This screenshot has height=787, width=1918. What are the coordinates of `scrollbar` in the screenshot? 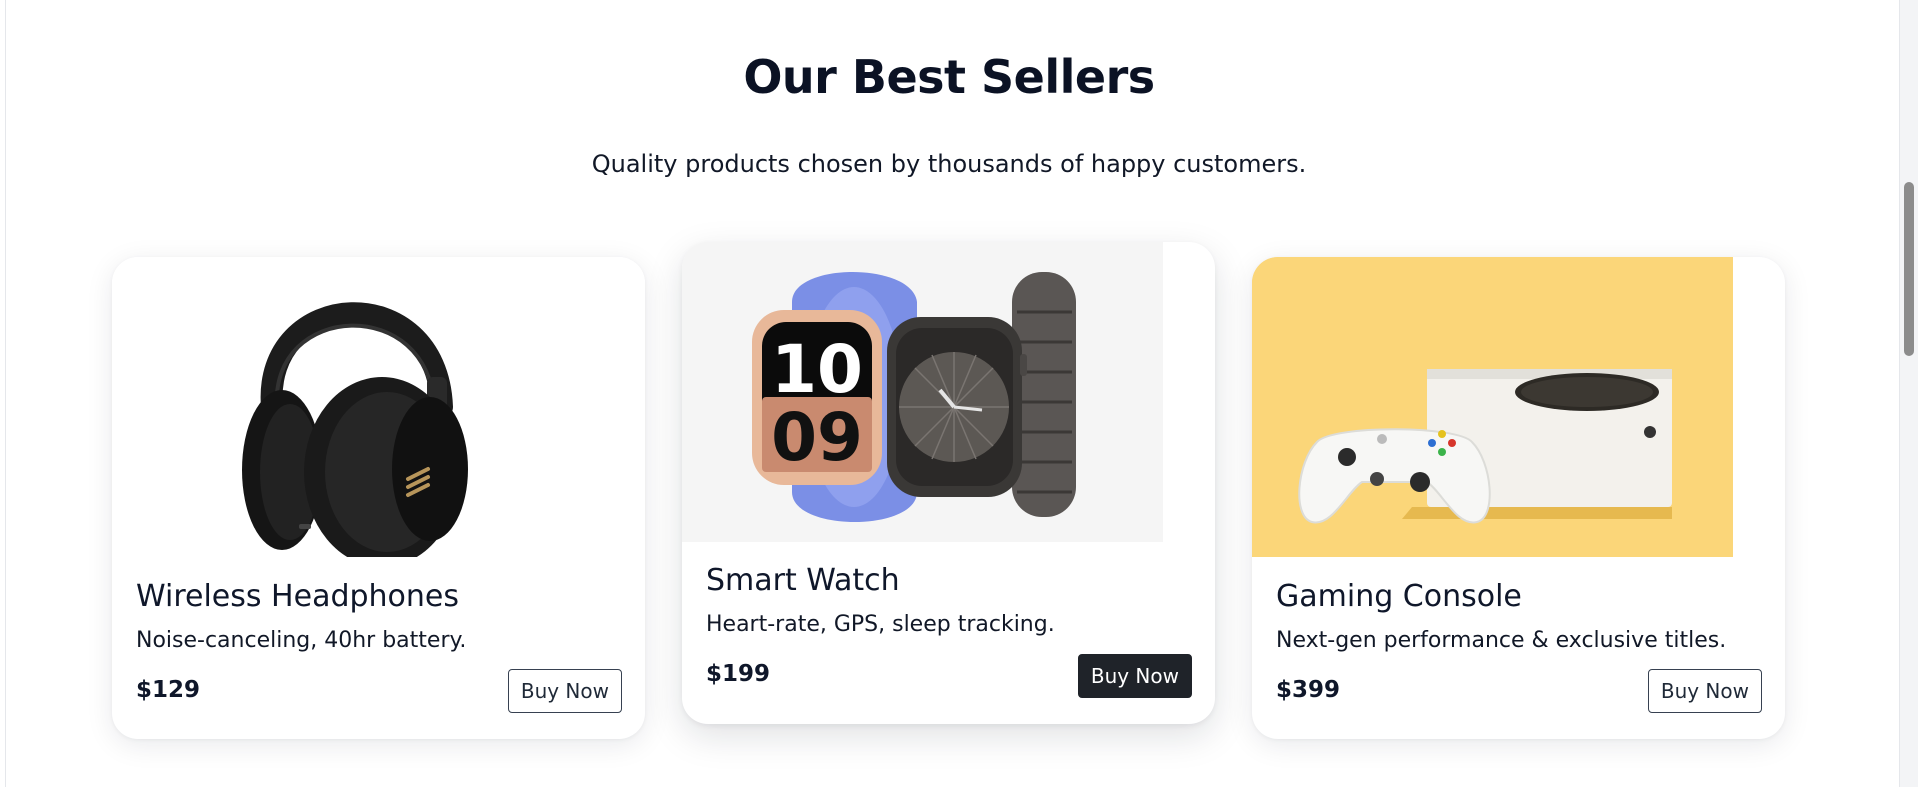 It's located at (1908, 393).